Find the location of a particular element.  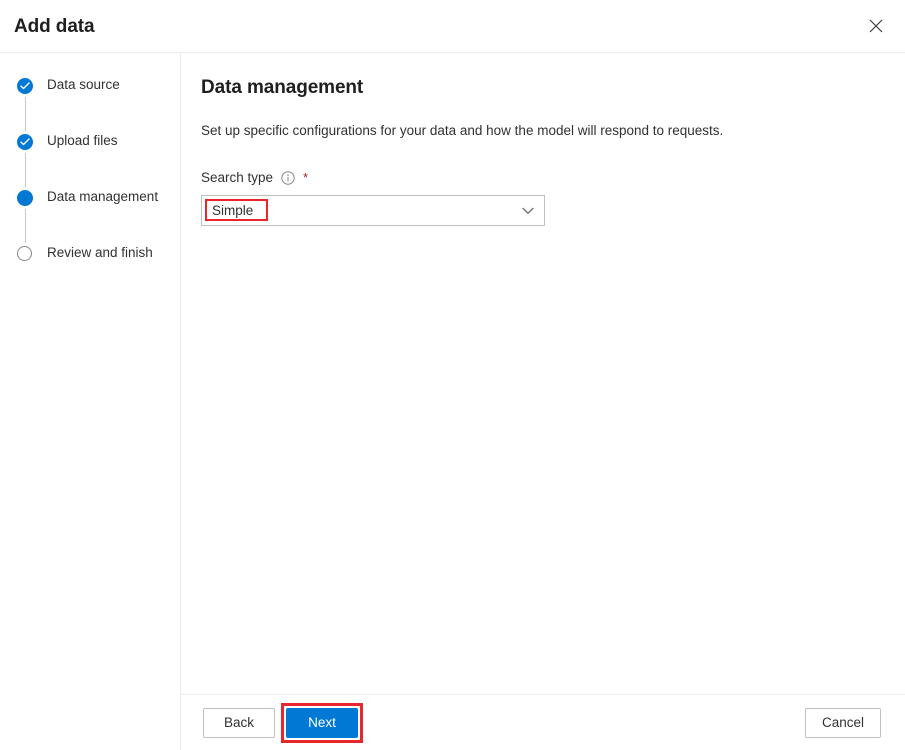

close-icon is located at coordinates (876, 26).